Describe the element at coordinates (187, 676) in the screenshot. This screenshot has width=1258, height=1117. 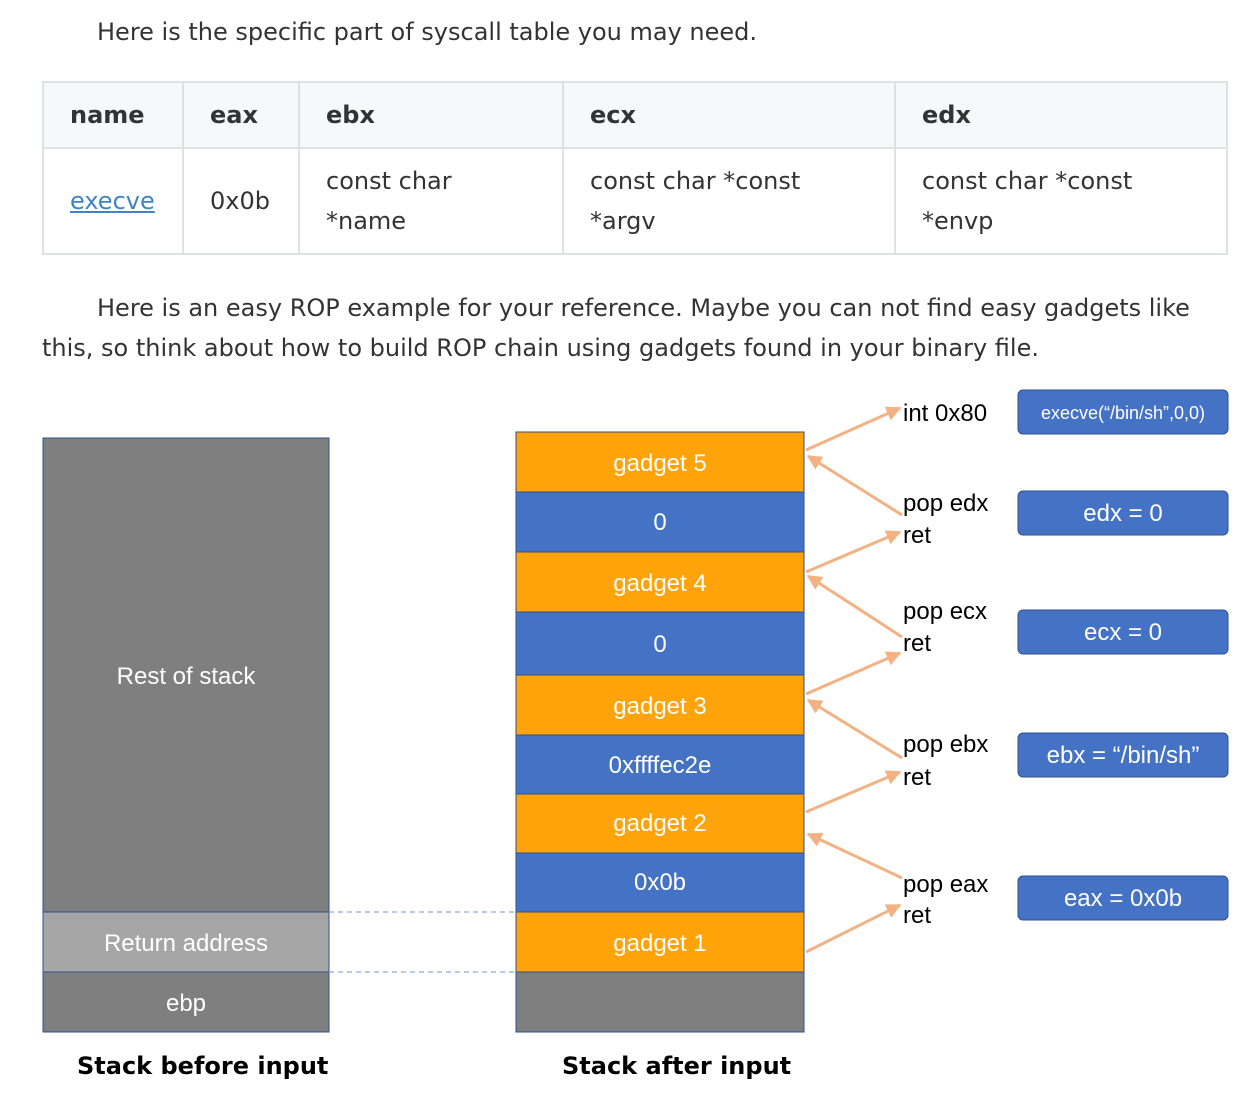
I see `rest-of-stack-label: Rest of stack` at that location.